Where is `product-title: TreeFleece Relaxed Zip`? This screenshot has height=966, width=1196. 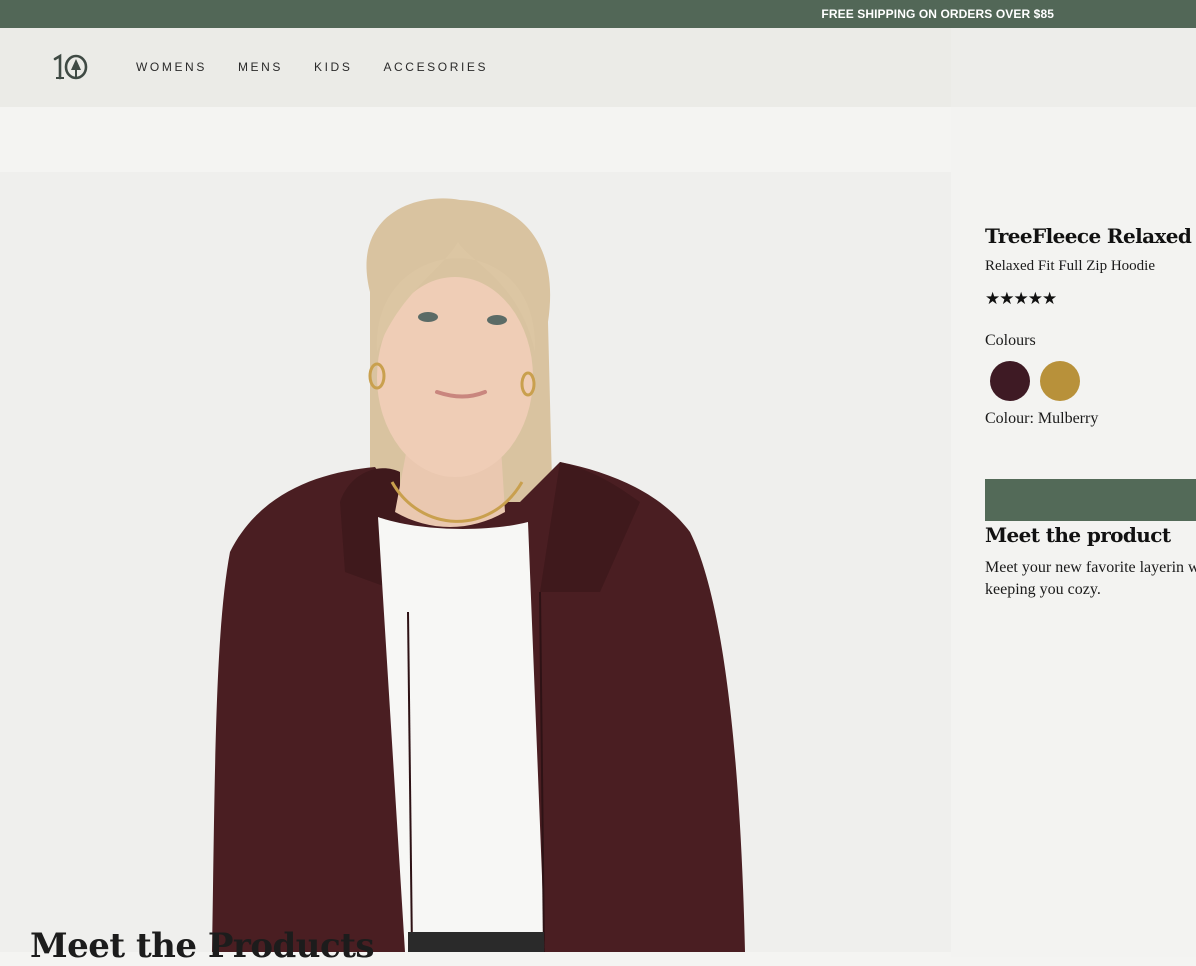
product-title: TreeFleece Relaxed Zip is located at coordinates (1090, 236).